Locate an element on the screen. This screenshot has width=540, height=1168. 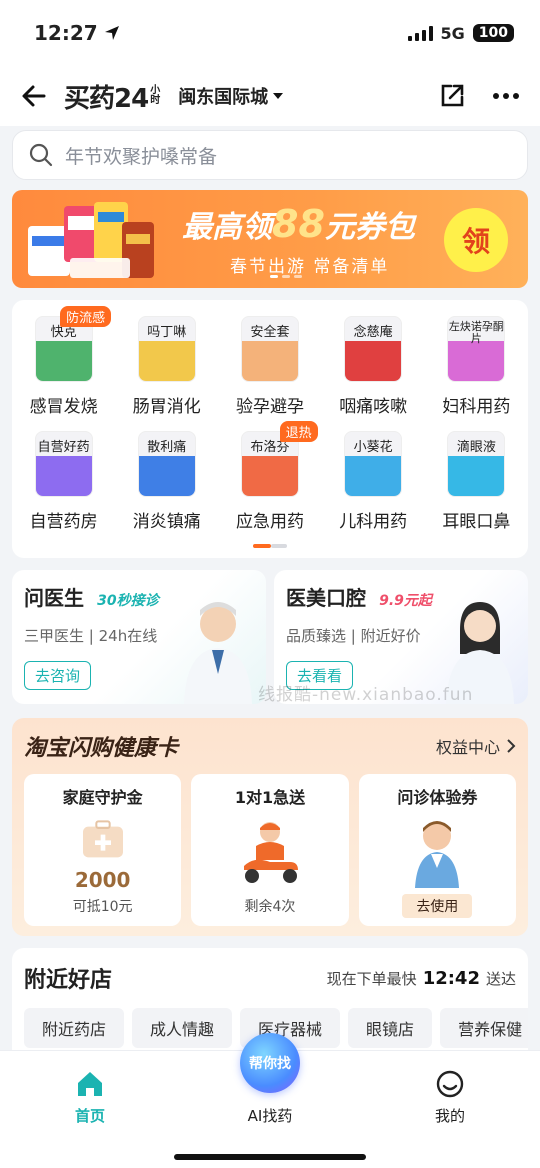
back-arrow-icon is located at coordinates (34, 96).